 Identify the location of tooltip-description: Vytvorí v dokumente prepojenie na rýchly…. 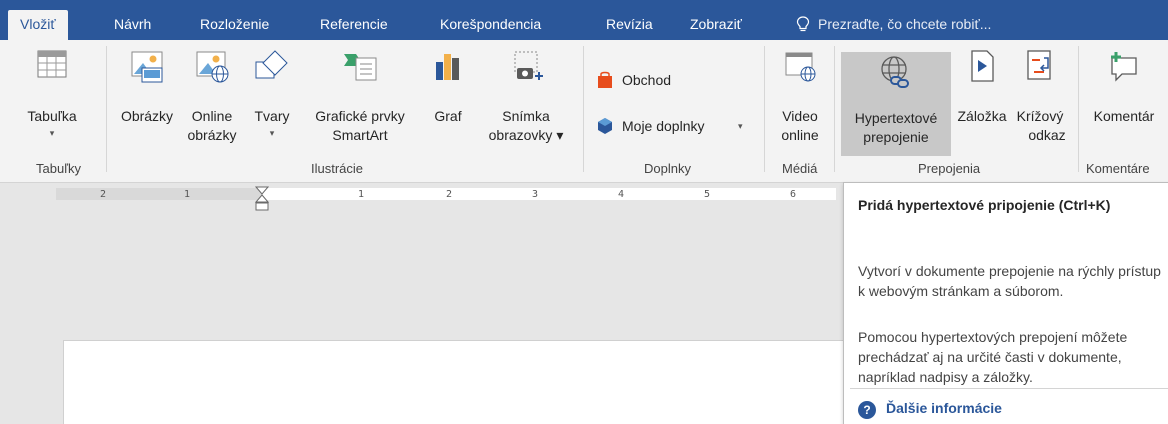
(1009, 281).